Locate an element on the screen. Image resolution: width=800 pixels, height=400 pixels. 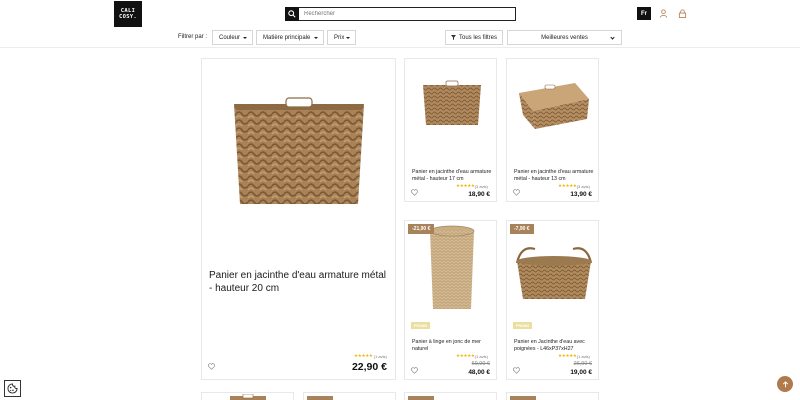
filter-prix-label: Prix is located at coordinates (339, 37).